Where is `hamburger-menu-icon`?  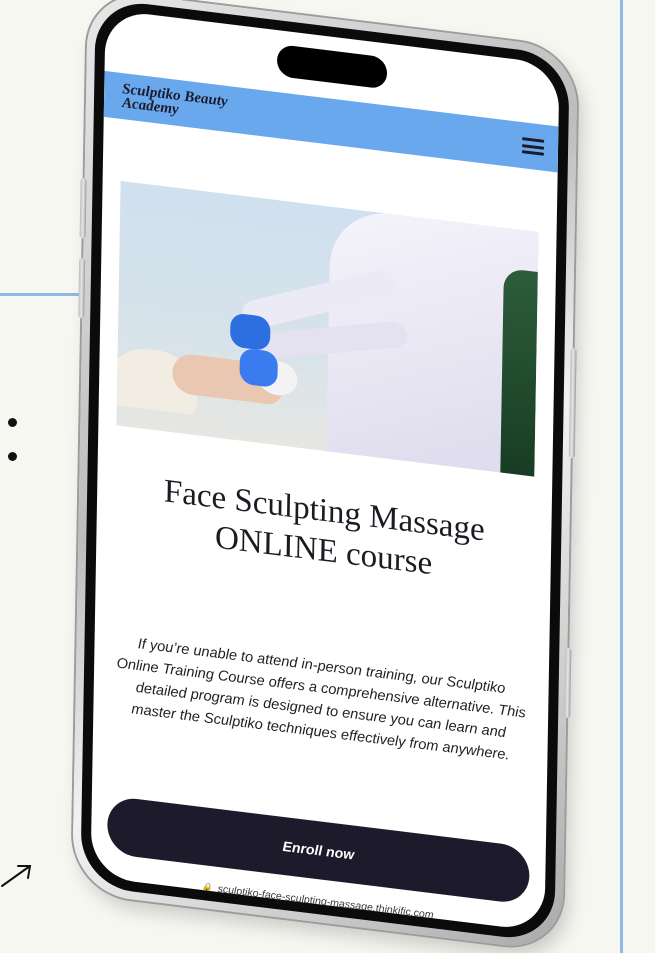
hamburger-menu-icon is located at coordinates (533, 146).